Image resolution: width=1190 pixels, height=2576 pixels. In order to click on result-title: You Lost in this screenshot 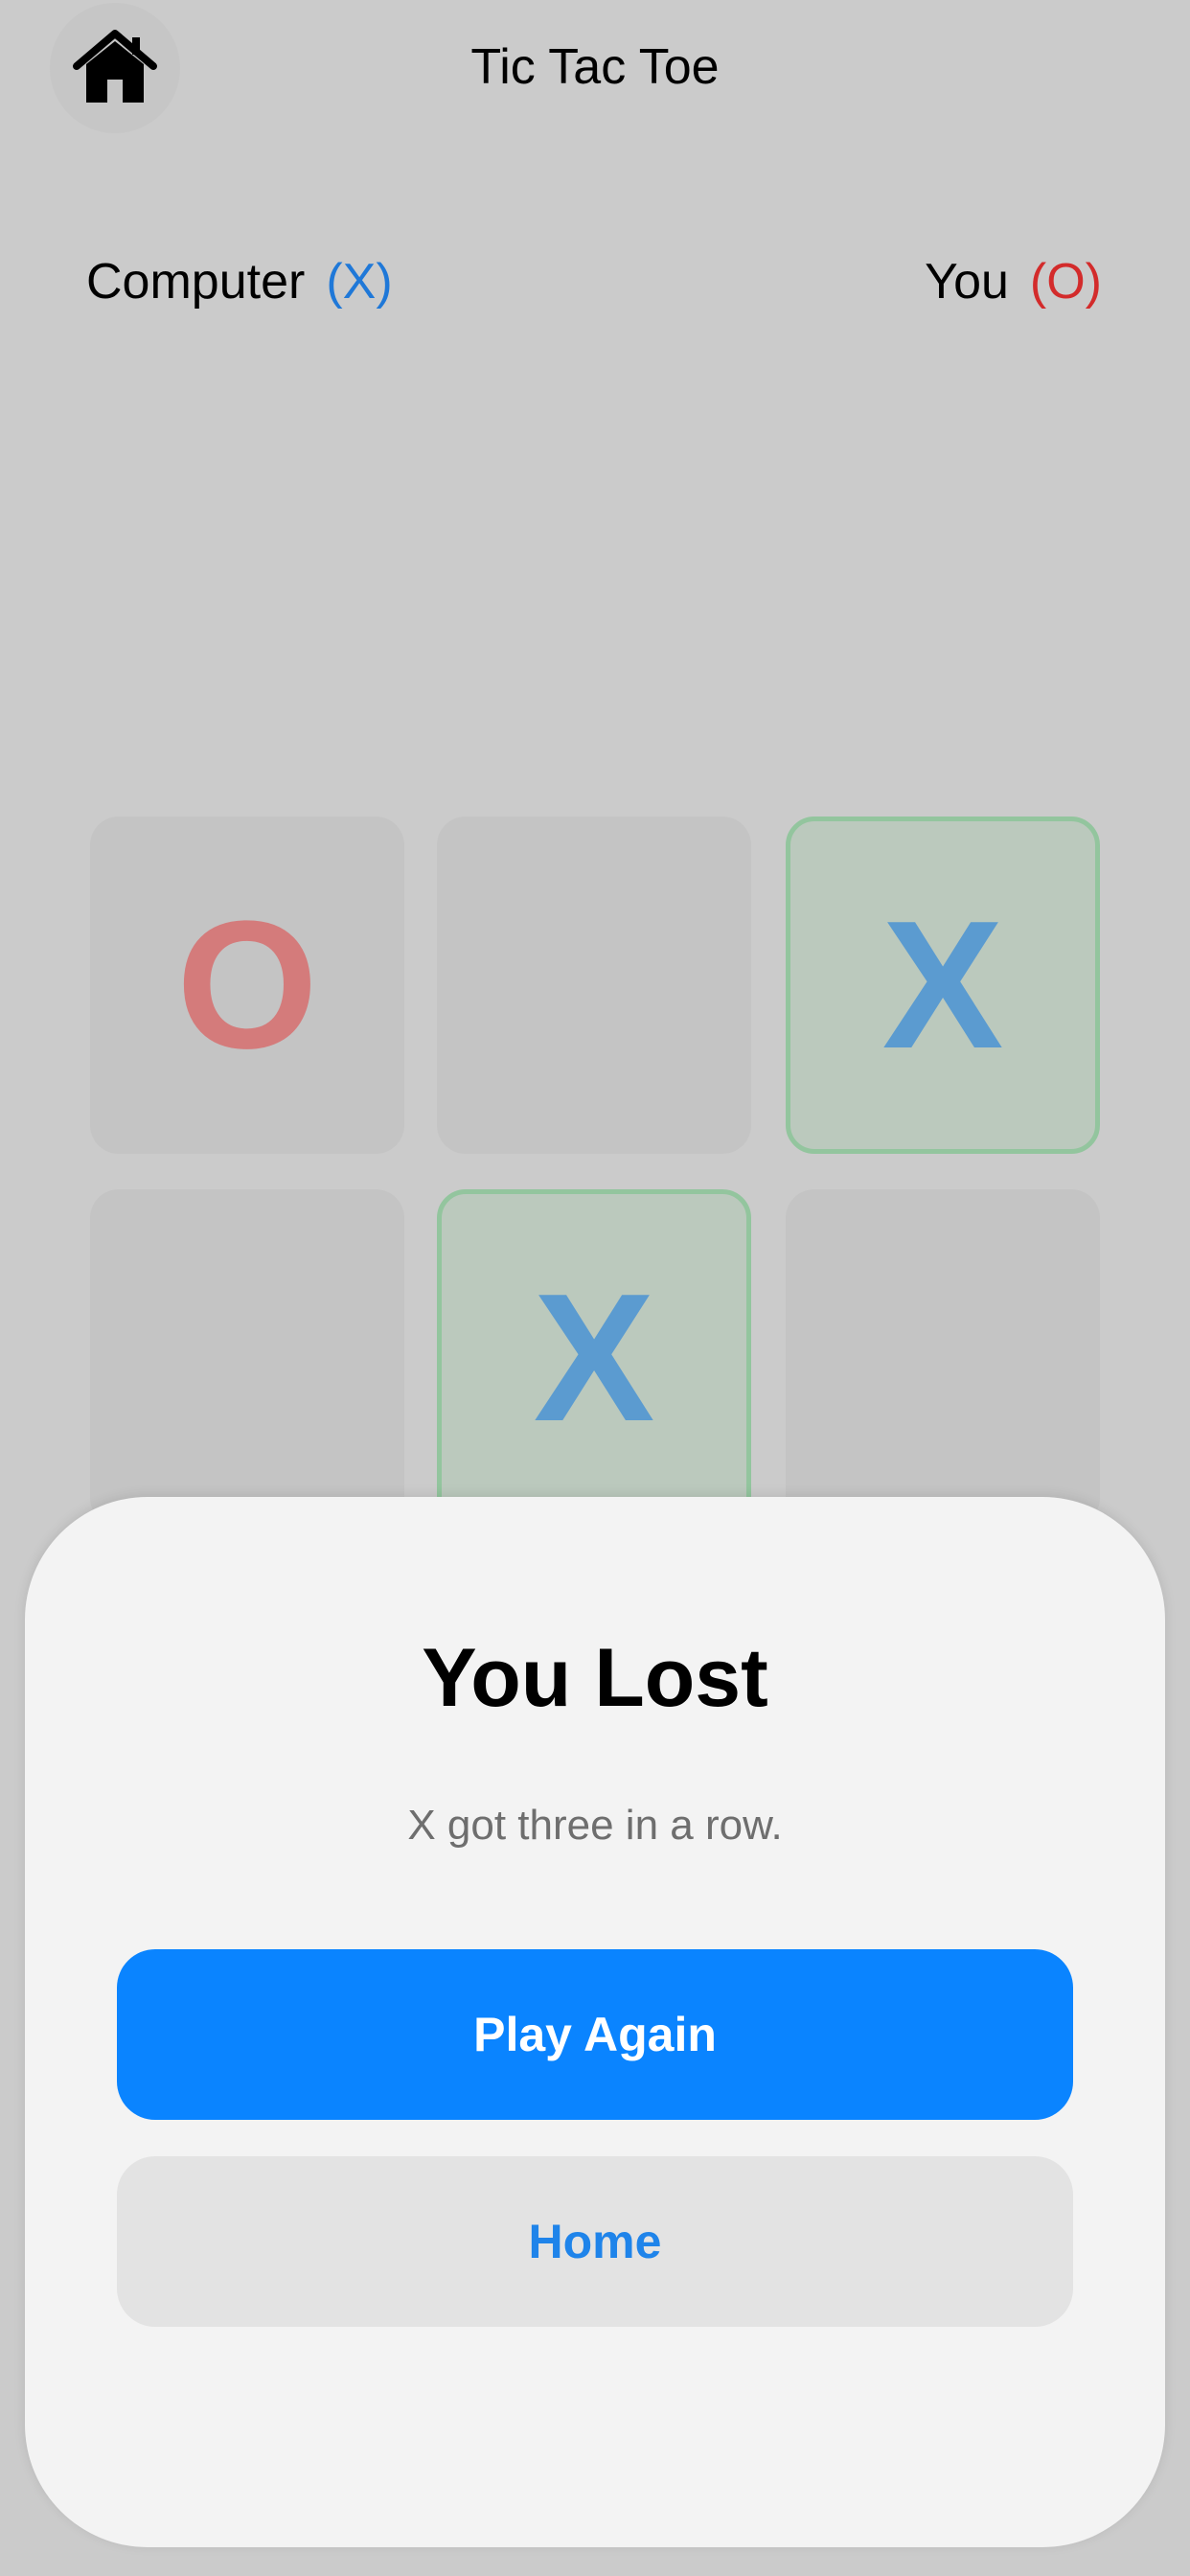, I will do `click(595, 1678)`.